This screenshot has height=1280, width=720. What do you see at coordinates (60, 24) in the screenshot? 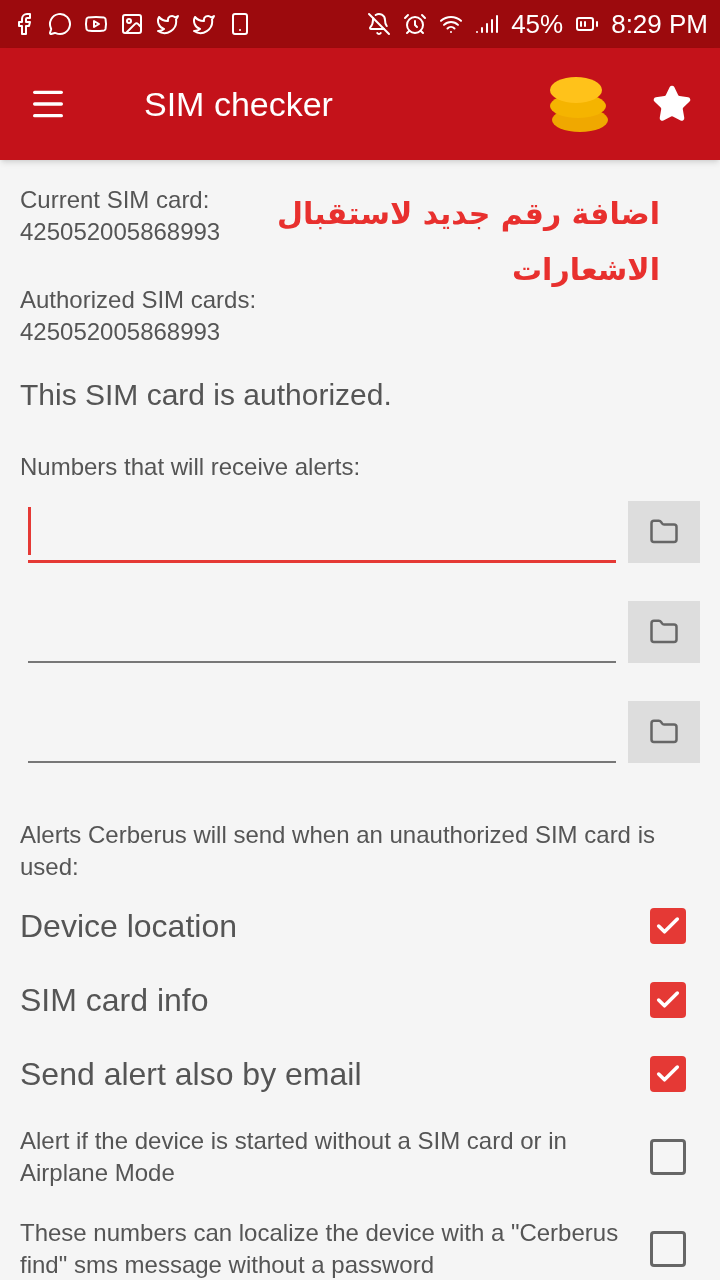
I see `chat-icon` at bounding box center [60, 24].